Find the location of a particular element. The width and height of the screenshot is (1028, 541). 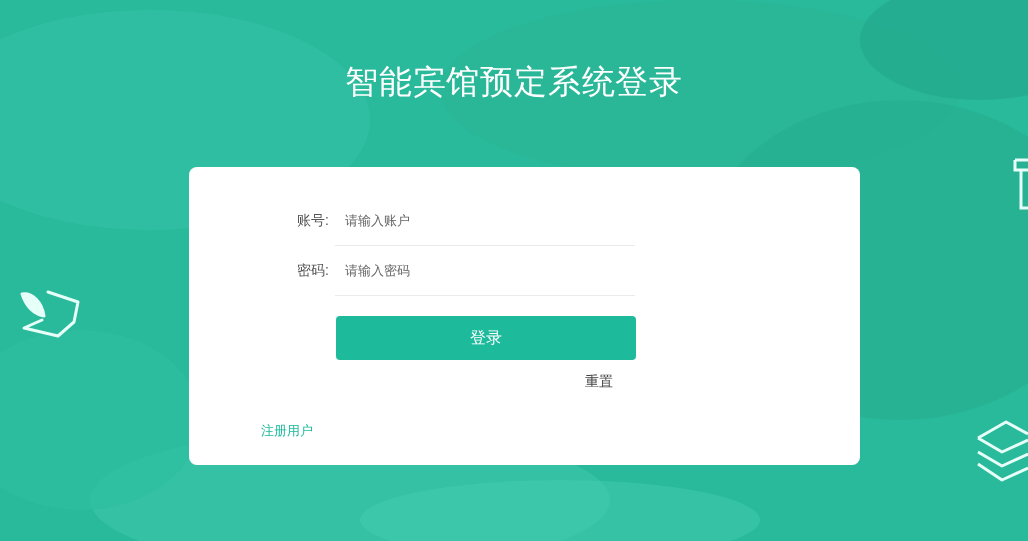

leaf-icon is located at coordinates (50, 314).